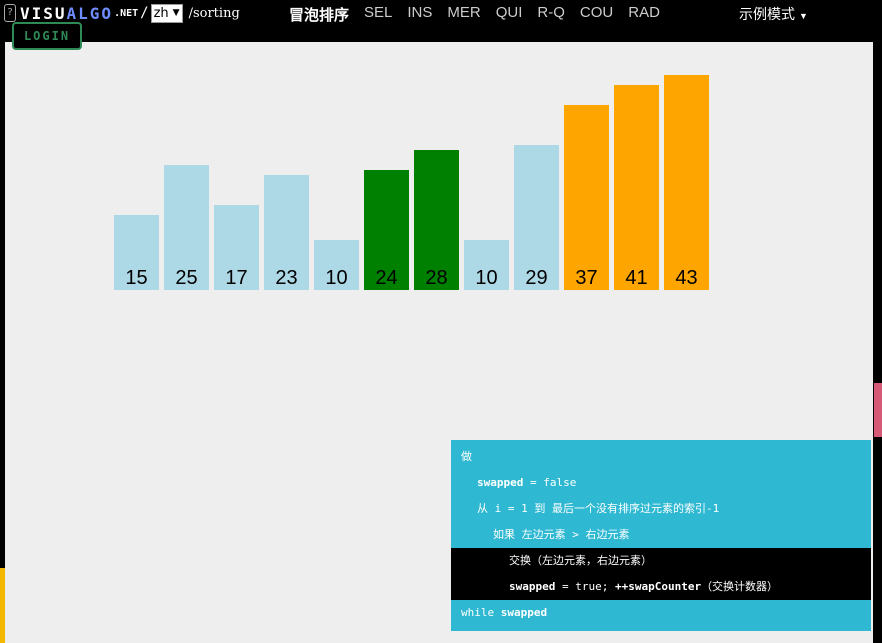 Image resolution: width=882 pixels, height=643 pixels. I want to click on logo-text: VISUALGO, so click(66, 13).